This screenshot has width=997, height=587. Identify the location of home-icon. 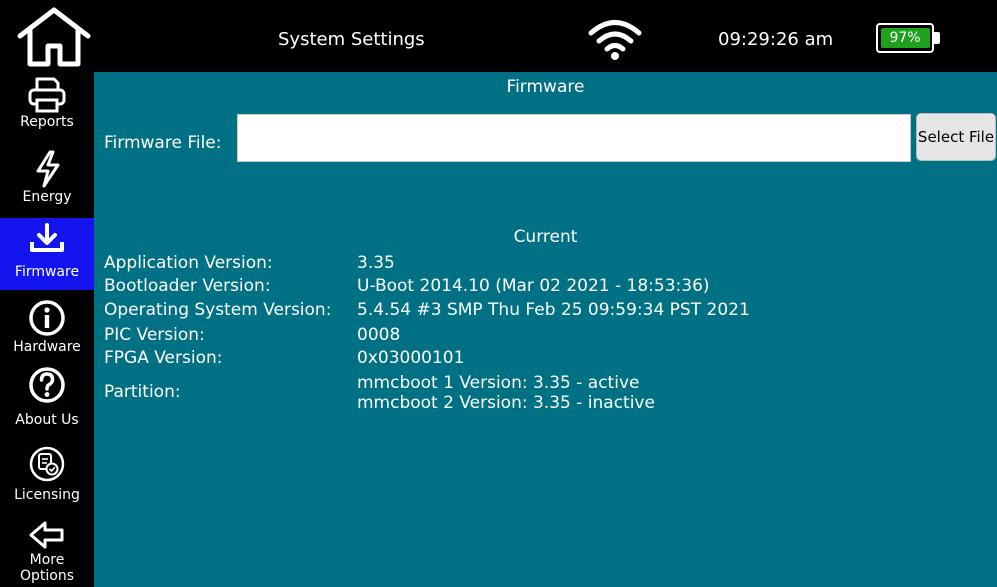
(54, 37).